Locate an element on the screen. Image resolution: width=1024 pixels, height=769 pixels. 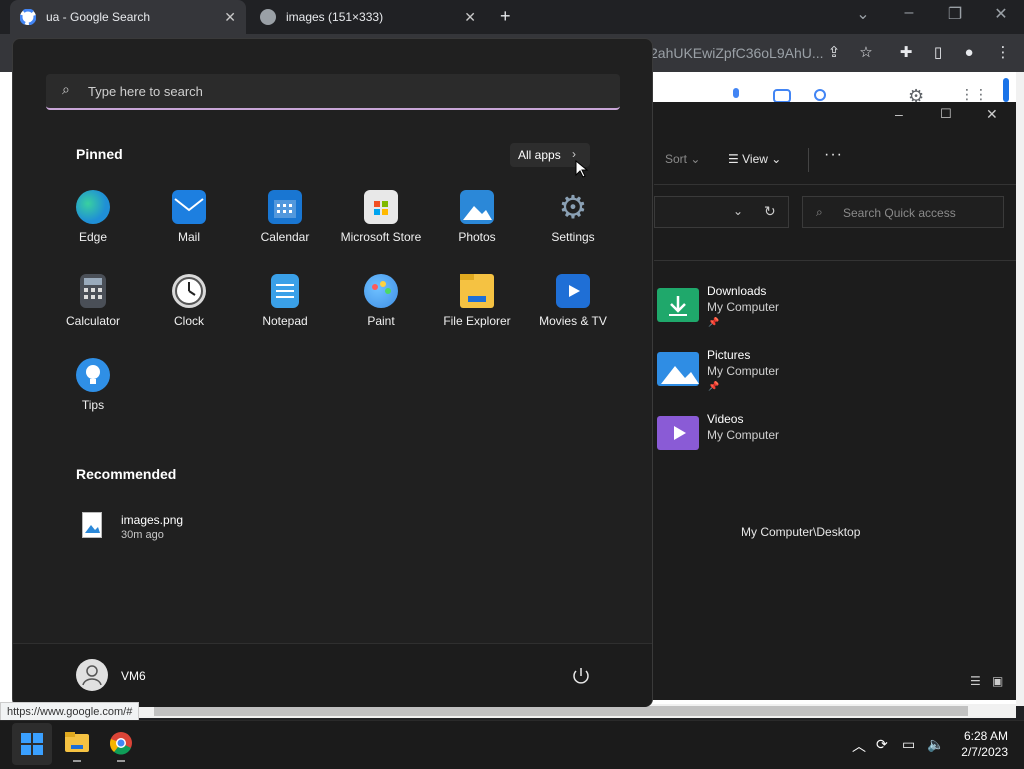
user-avatar is located at coordinates (92, 675).